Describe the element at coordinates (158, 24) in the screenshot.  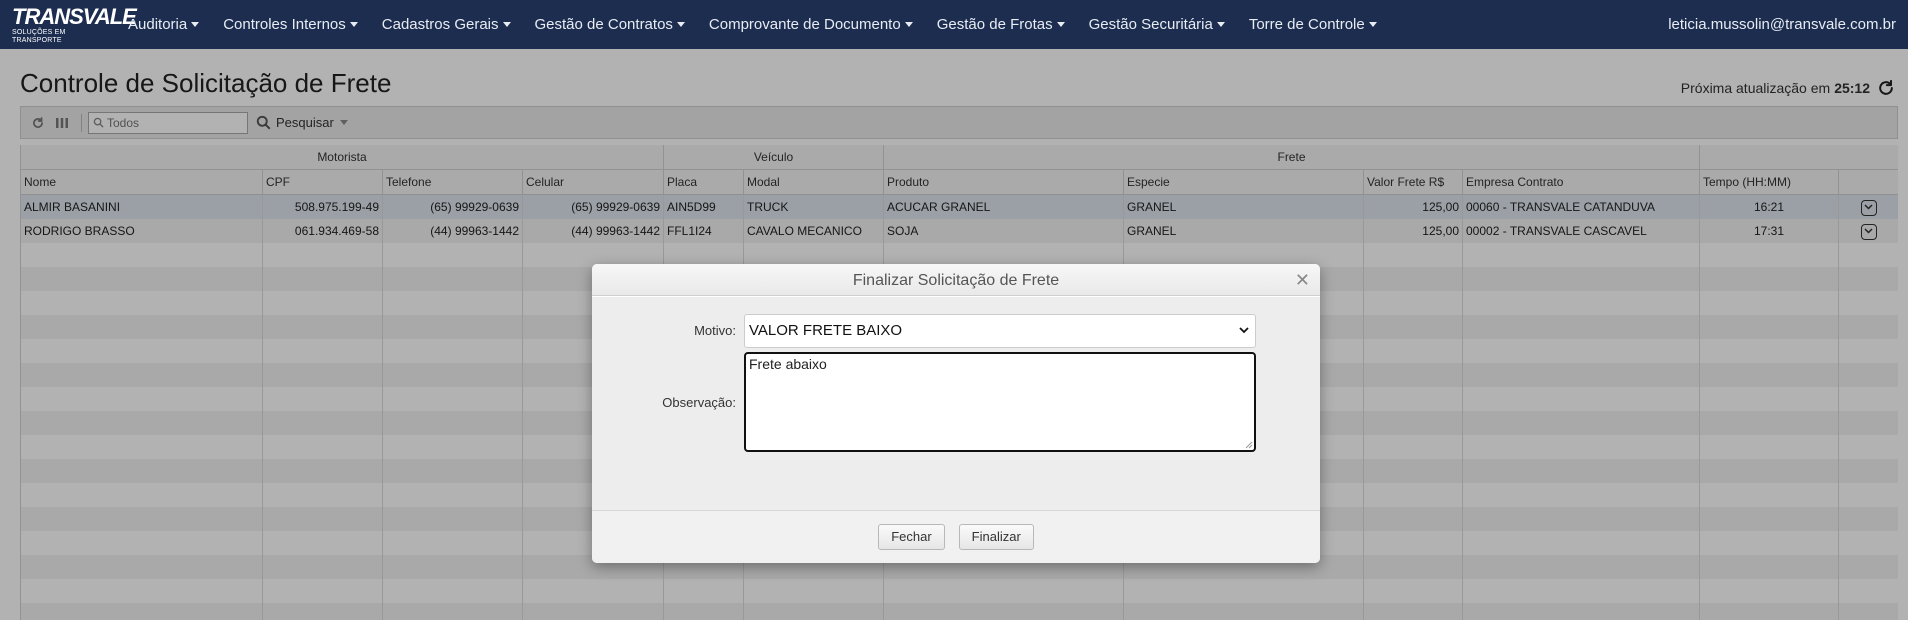
I see `menu-label: Auditoria` at that location.